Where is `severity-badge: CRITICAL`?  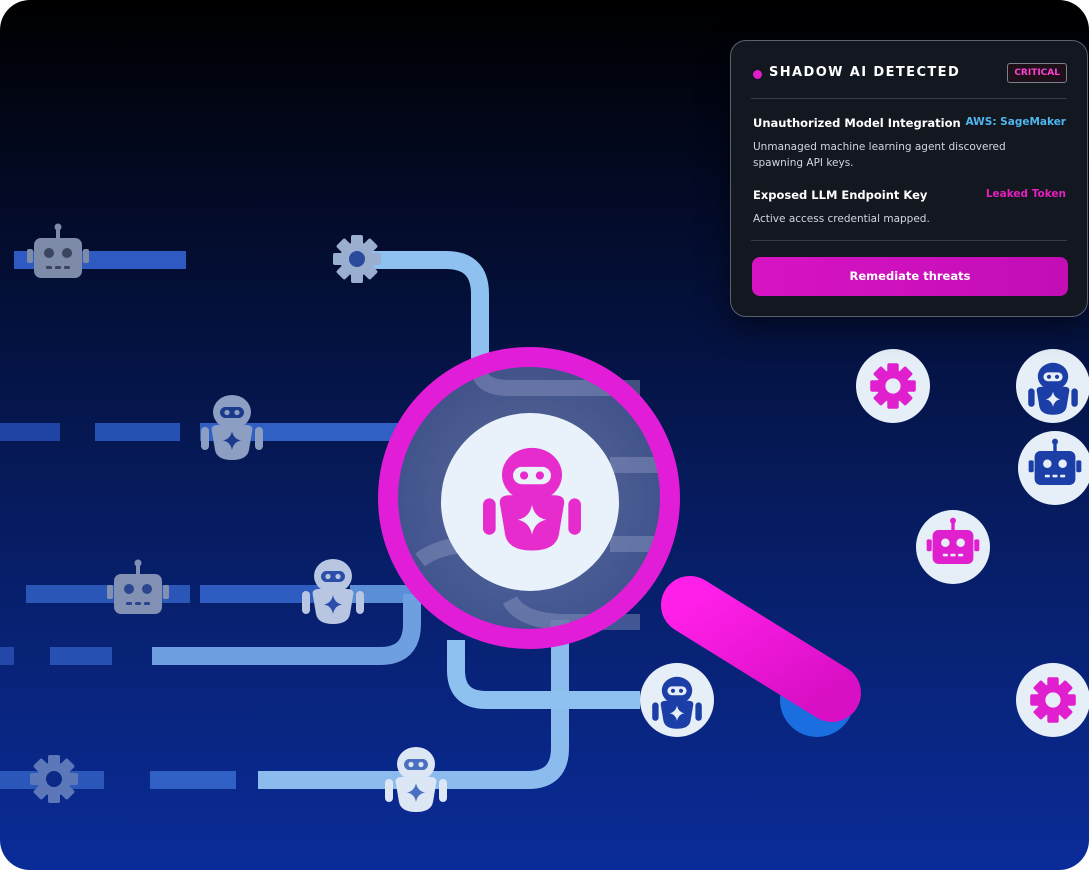 severity-badge: CRITICAL is located at coordinates (1037, 73).